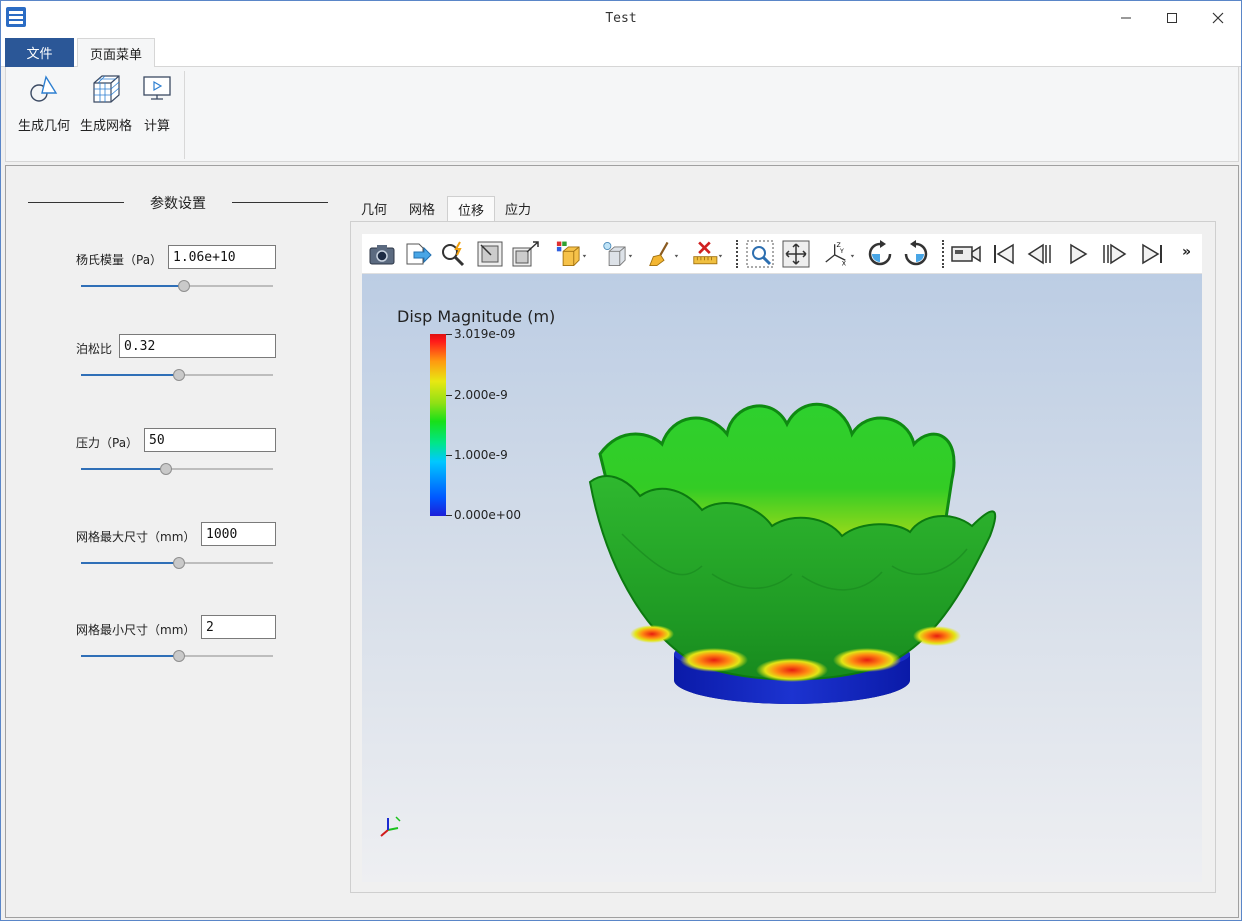  I want to click on ribbon-group-separator, so click(184, 115).